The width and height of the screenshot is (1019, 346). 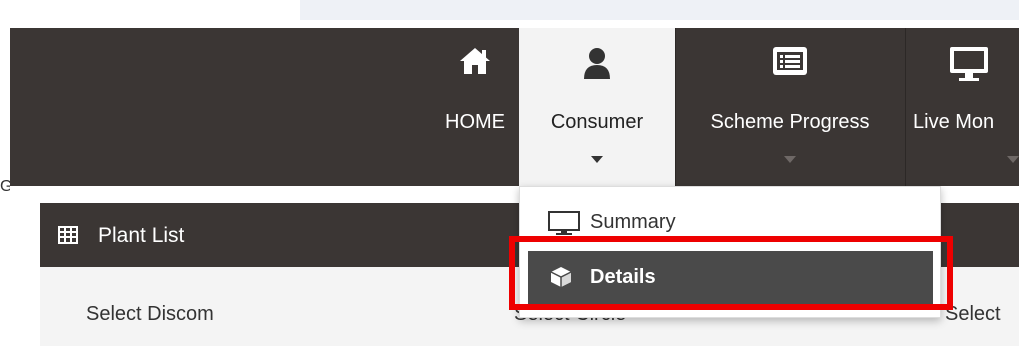 What do you see at coordinates (790, 61) in the screenshot?
I see `list-icon` at bounding box center [790, 61].